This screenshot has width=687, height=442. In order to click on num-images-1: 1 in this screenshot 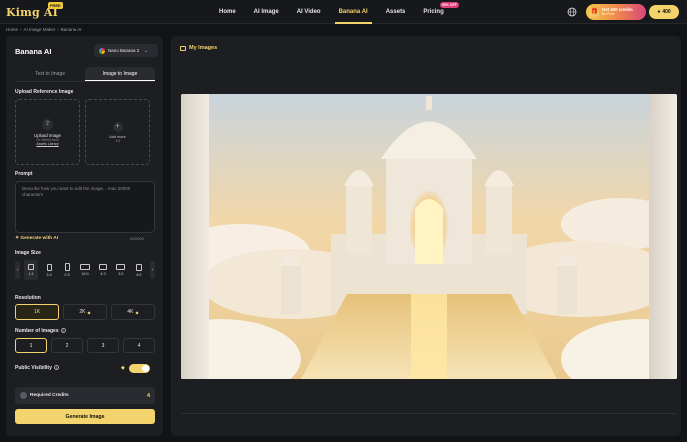, I will do `click(31, 345)`.